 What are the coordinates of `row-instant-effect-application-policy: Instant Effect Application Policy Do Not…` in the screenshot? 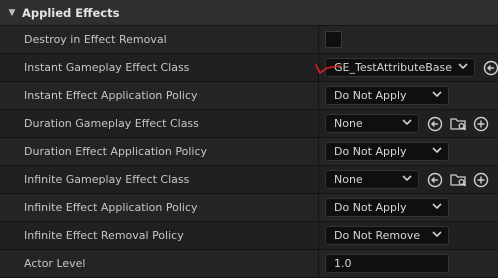 It's located at (249, 96).